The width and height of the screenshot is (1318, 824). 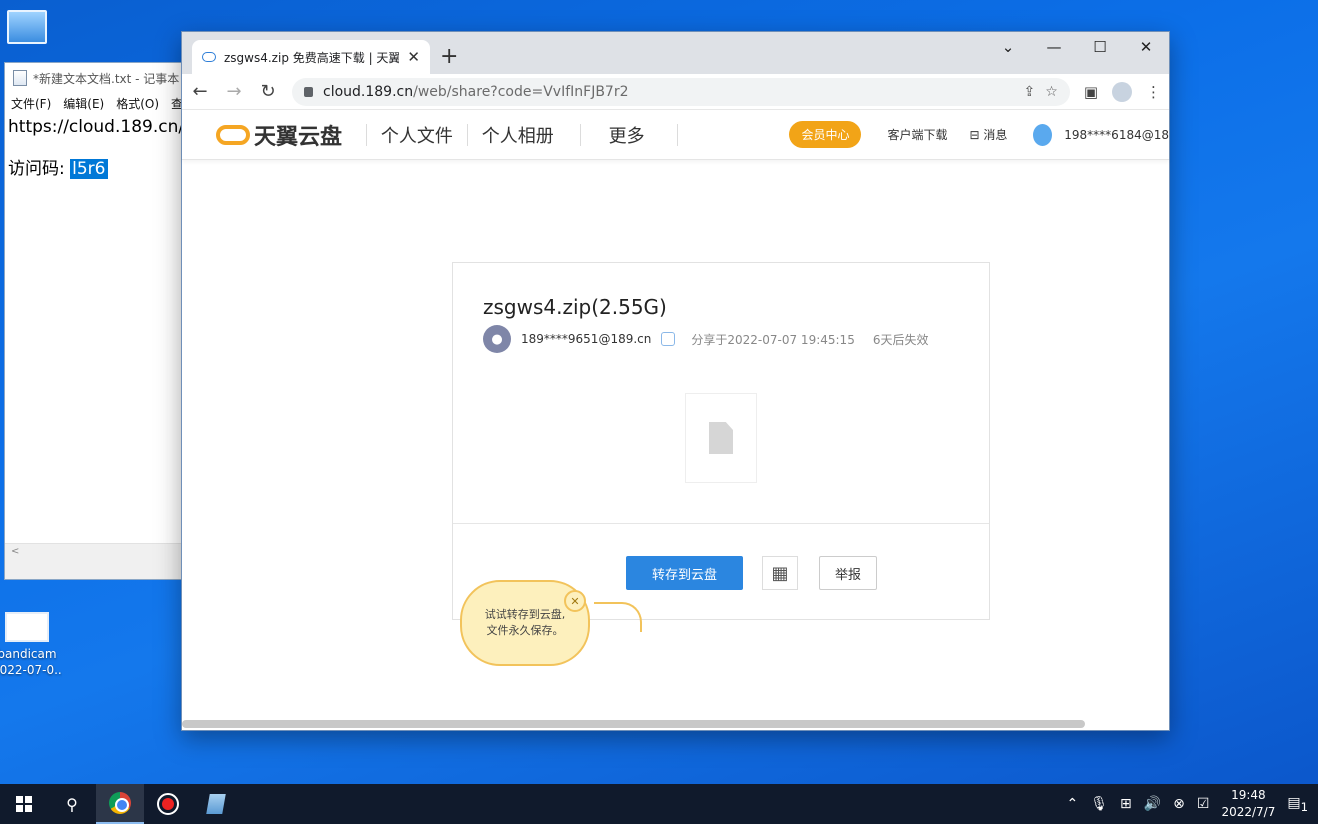 I want to click on volume-icon: 🔊, so click(x=1152, y=804).